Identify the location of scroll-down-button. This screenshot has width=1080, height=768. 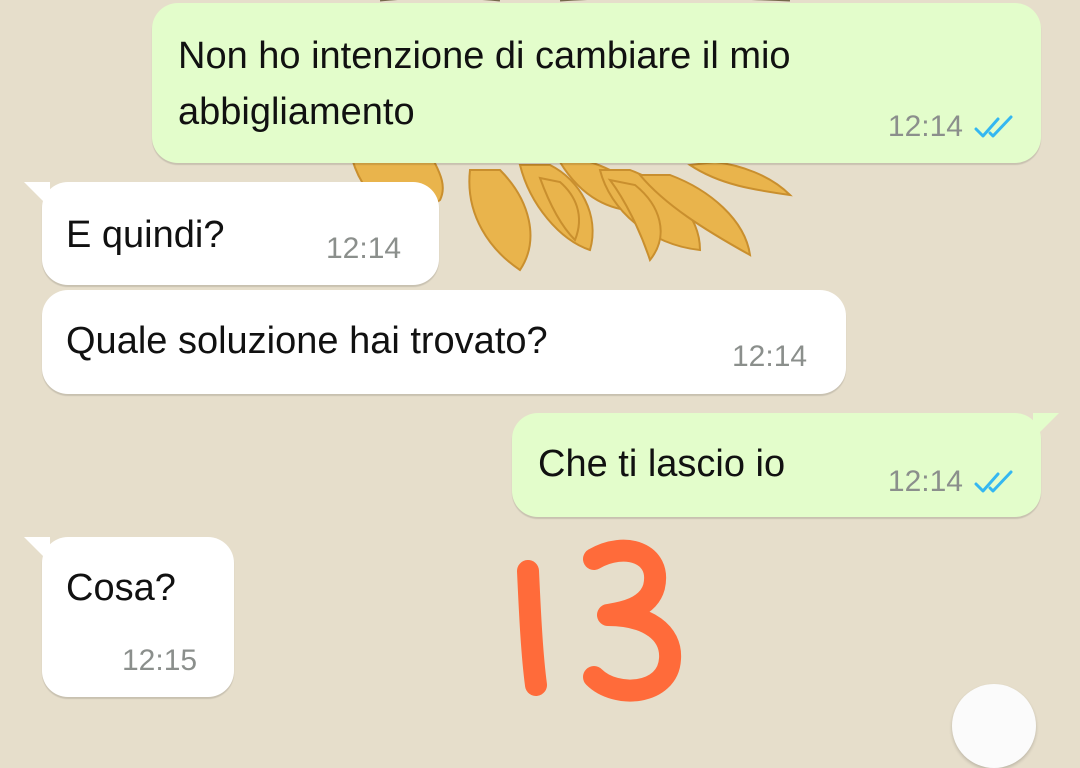
(994, 726).